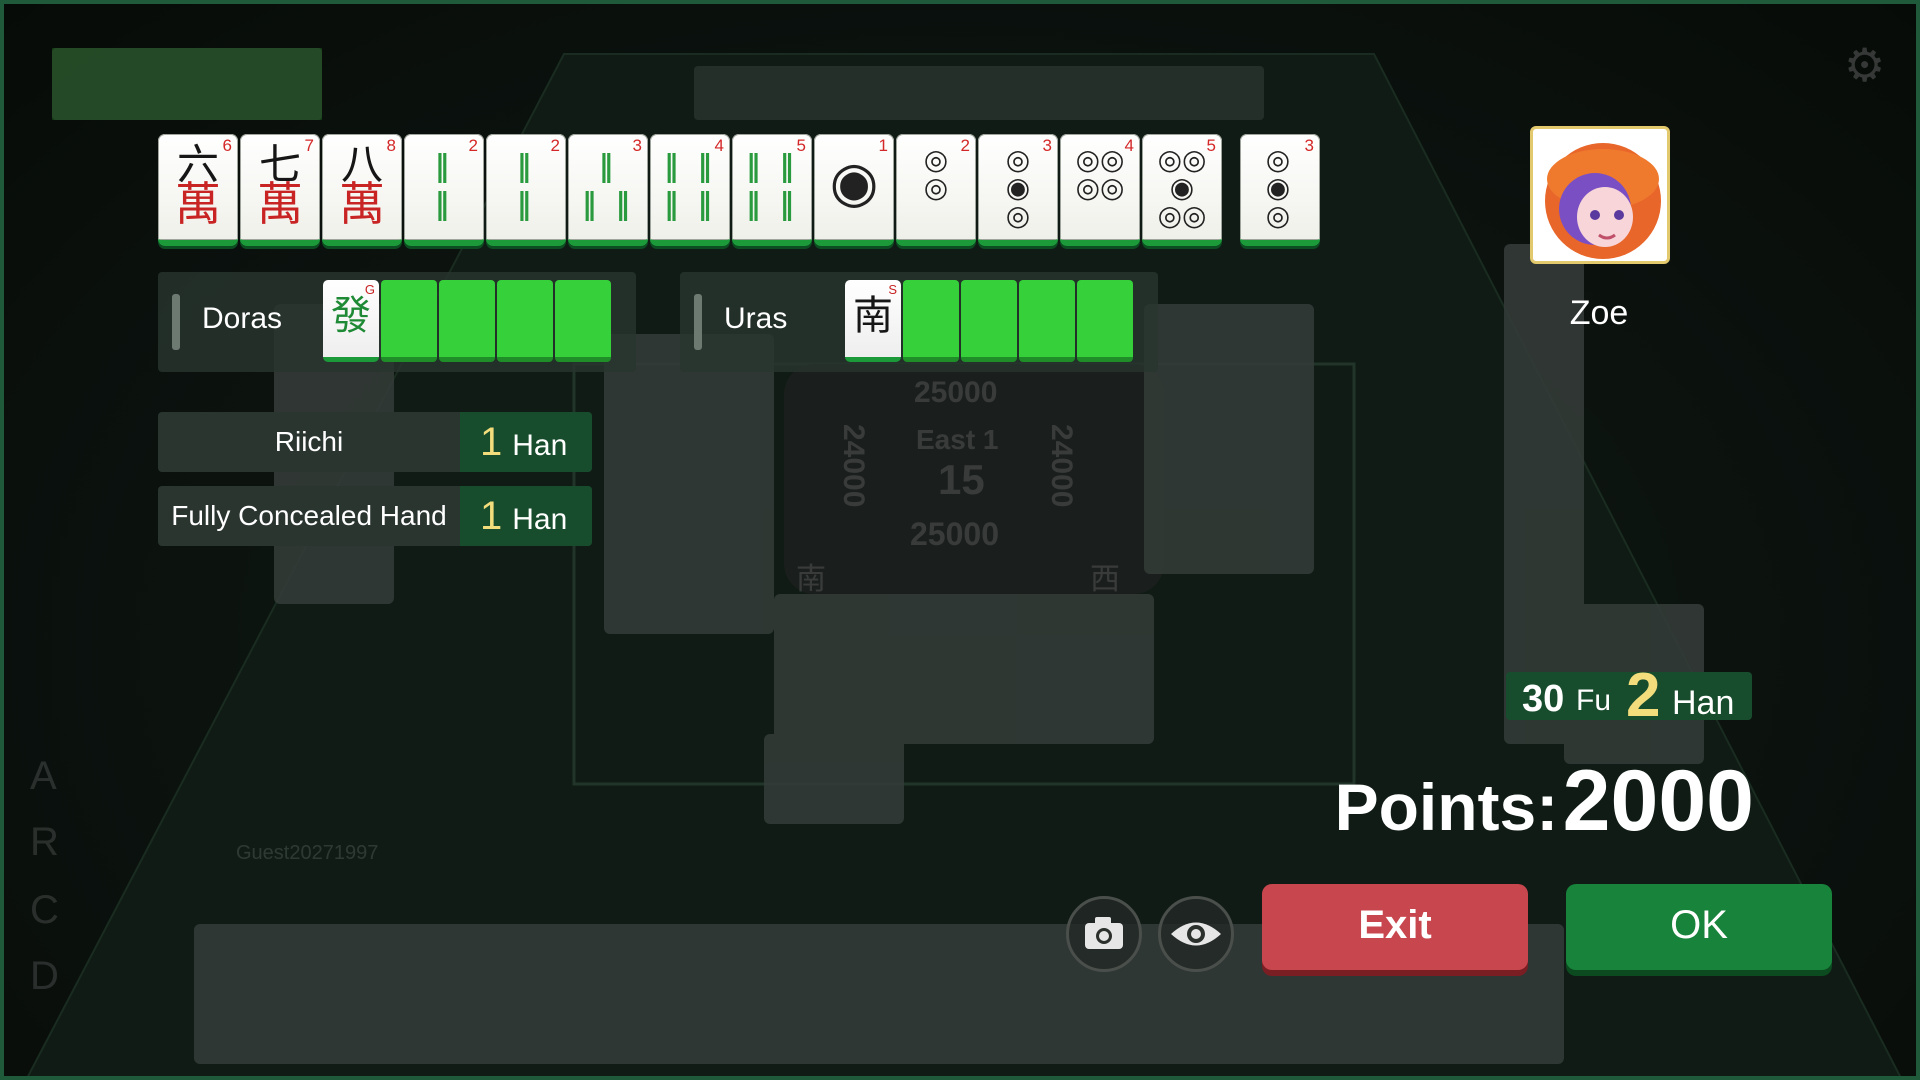  Describe the element at coordinates (608, 185) in the screenshot. I see `hand-tile-glyph: ‖ ‖ ‖` at that location.